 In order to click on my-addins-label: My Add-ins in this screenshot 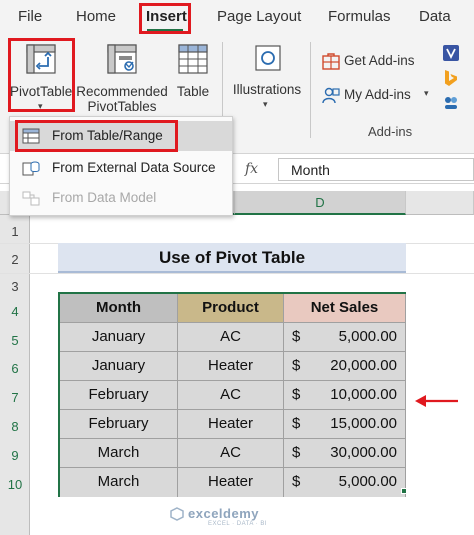, I will do `click(377, 94)`.